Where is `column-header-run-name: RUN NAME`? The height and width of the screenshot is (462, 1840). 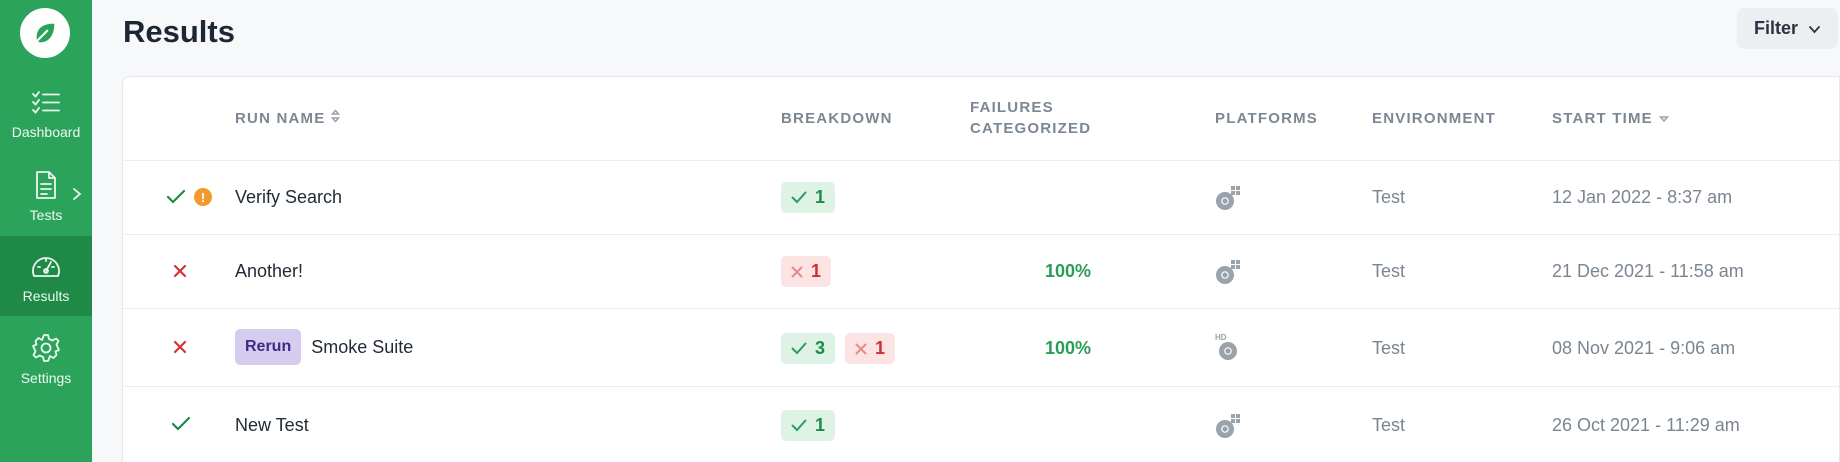
column-header-run-name: RUN NAME is located at coordinates (288, 118).